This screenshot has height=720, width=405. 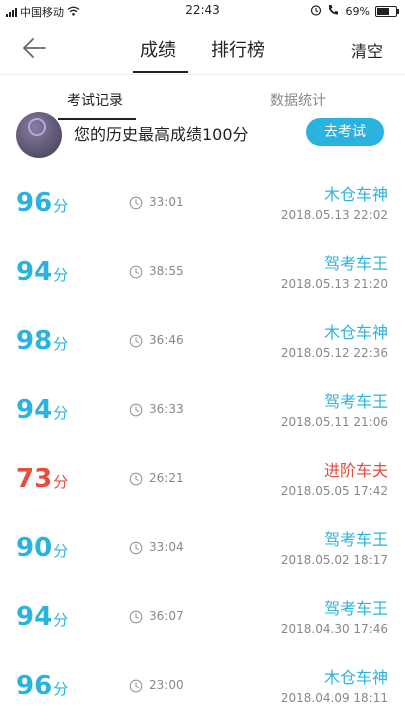 I want to click on exam-duration: 26:21, so click(x=166, y=478).